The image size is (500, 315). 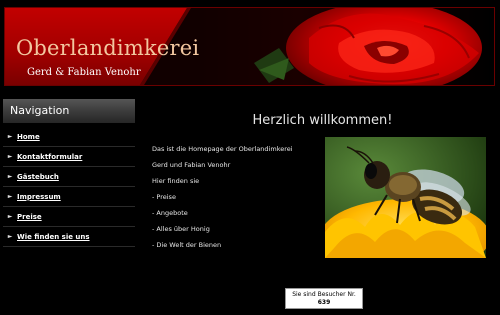 I want to click on navigation-heading: Navigation, so click(x=69, y=111).